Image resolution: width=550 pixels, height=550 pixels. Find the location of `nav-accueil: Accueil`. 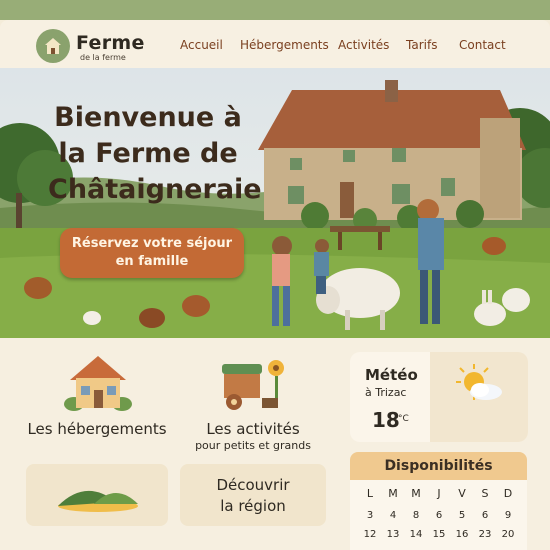

nav-accueil: Accueil is located at coordinates (201, 45).